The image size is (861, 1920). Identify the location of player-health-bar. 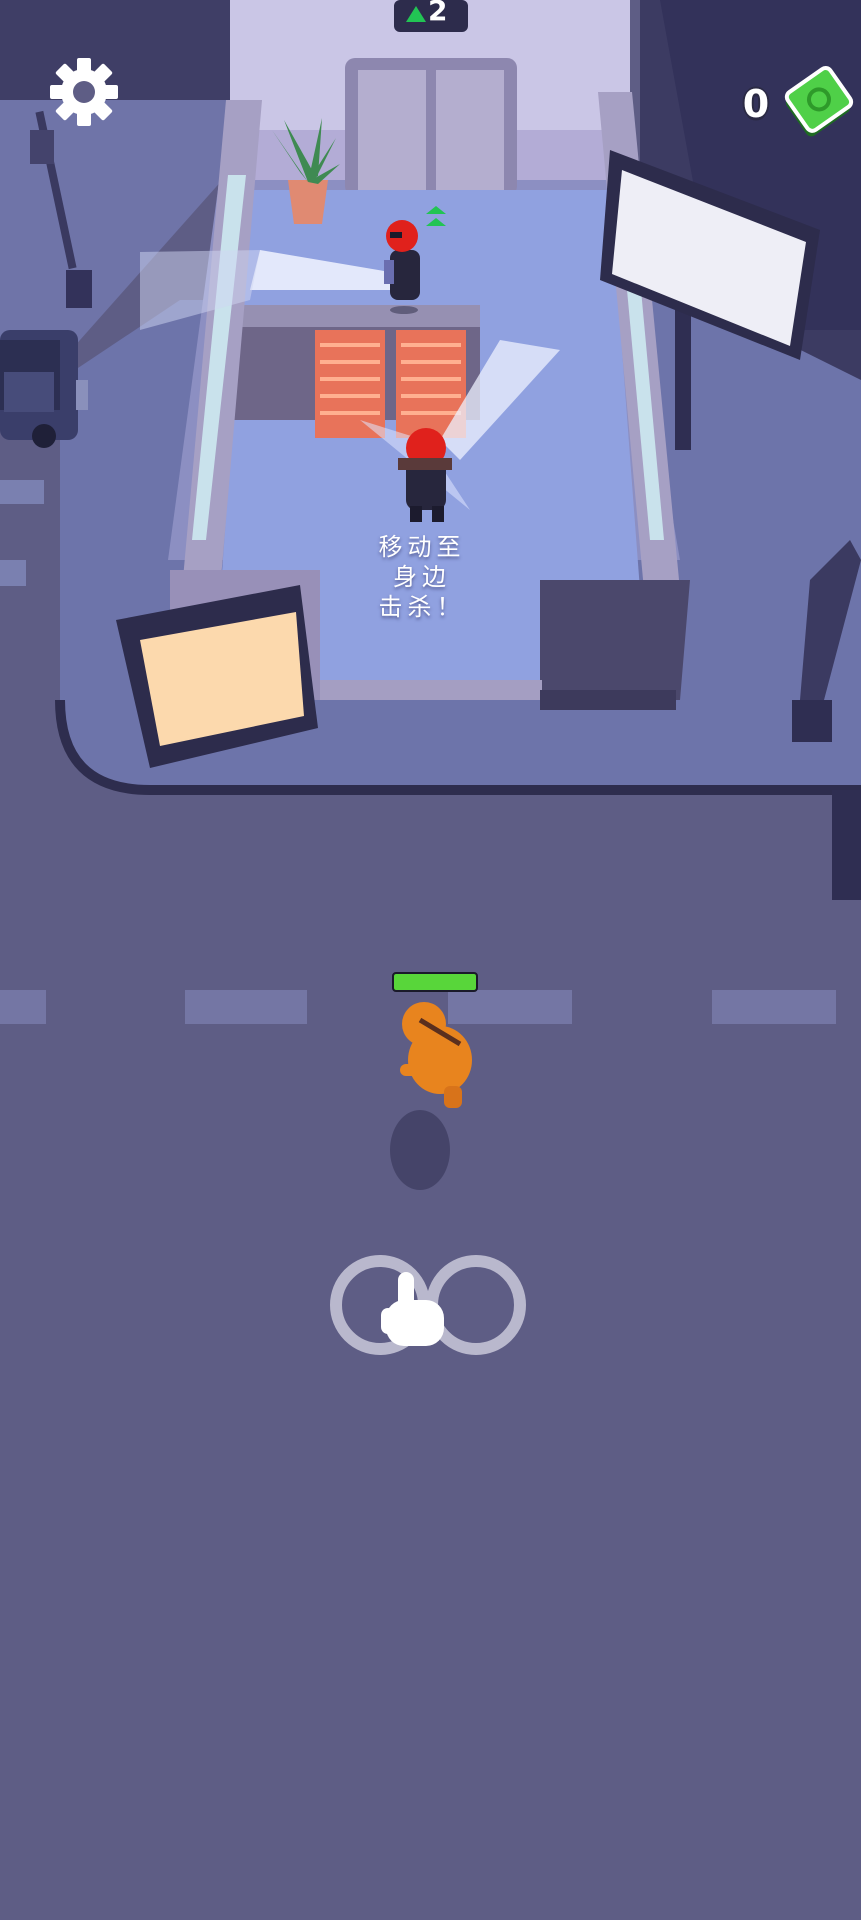
(435, 982).